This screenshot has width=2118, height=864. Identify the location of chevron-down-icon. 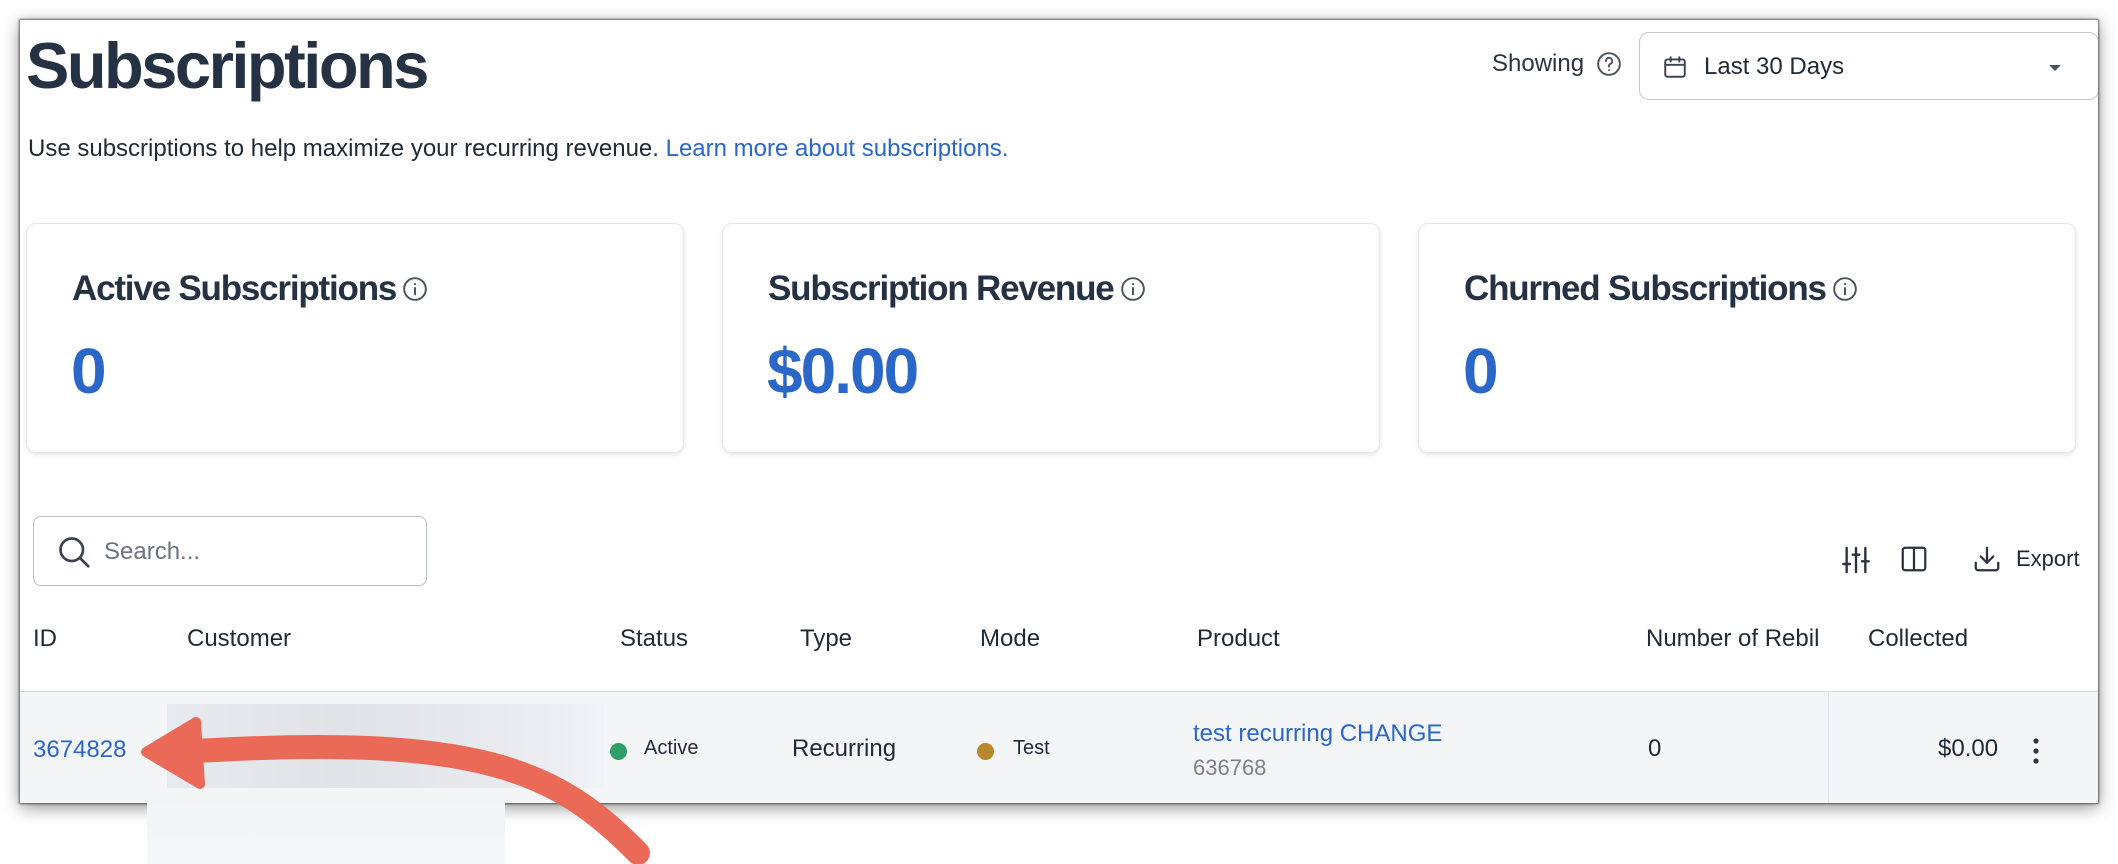
(2055, 68).